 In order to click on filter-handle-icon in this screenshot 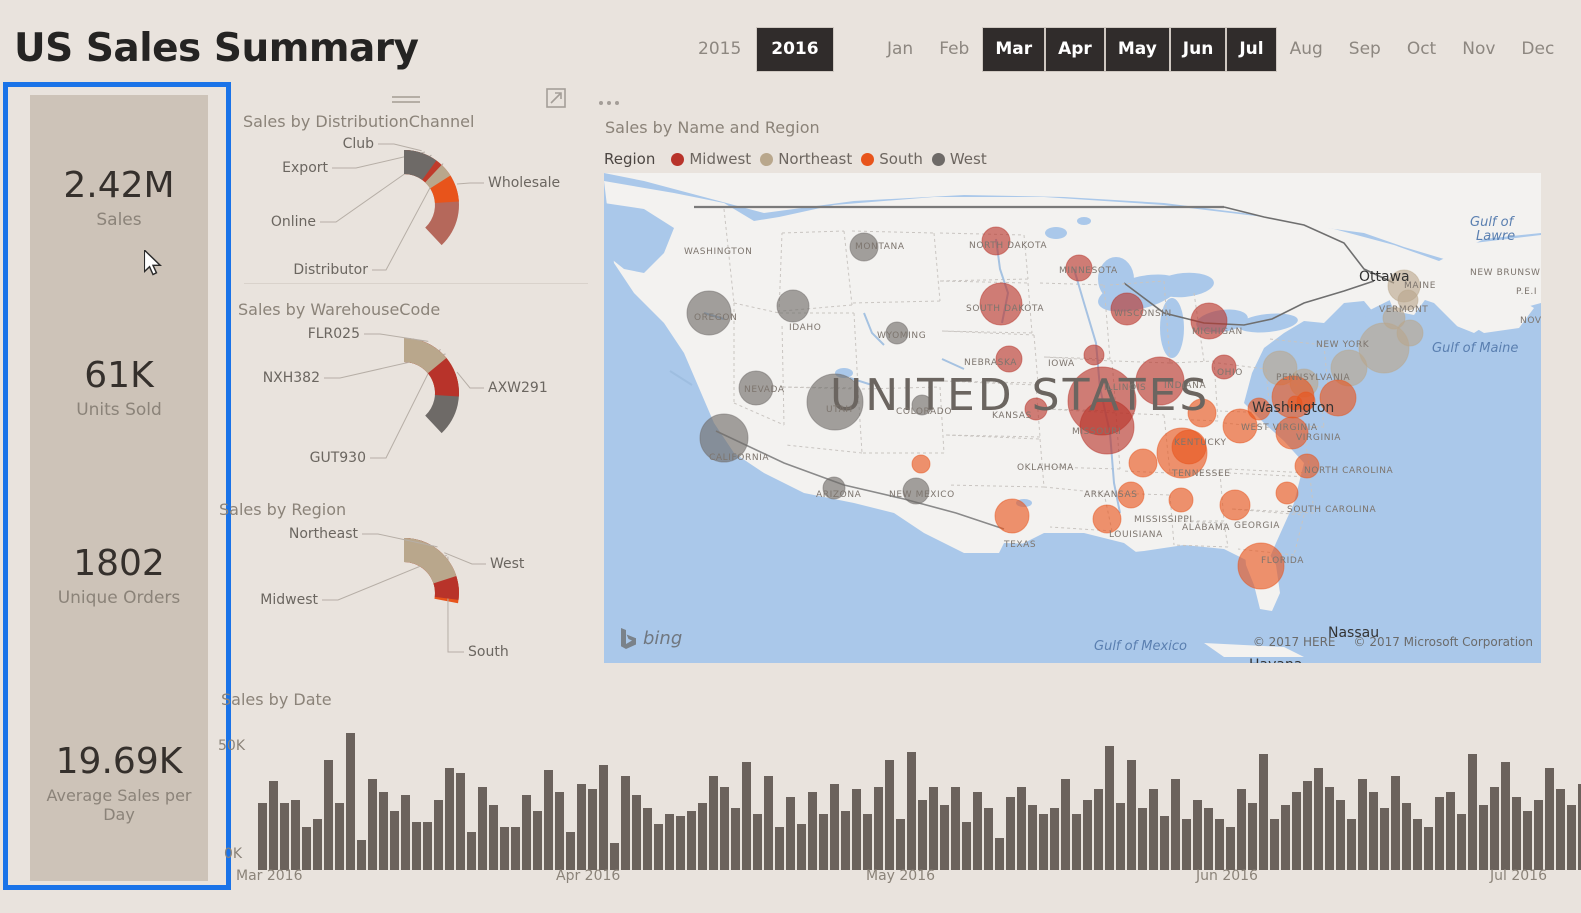, I will do `click(407, 100)`.